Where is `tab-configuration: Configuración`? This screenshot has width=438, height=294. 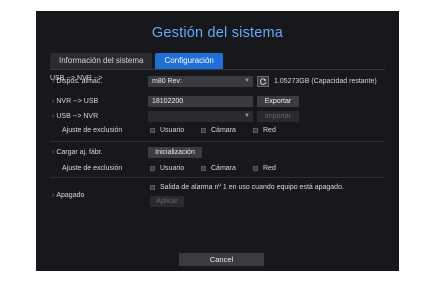 tab-configuration: Configuración is located at coordinates (189, 61).